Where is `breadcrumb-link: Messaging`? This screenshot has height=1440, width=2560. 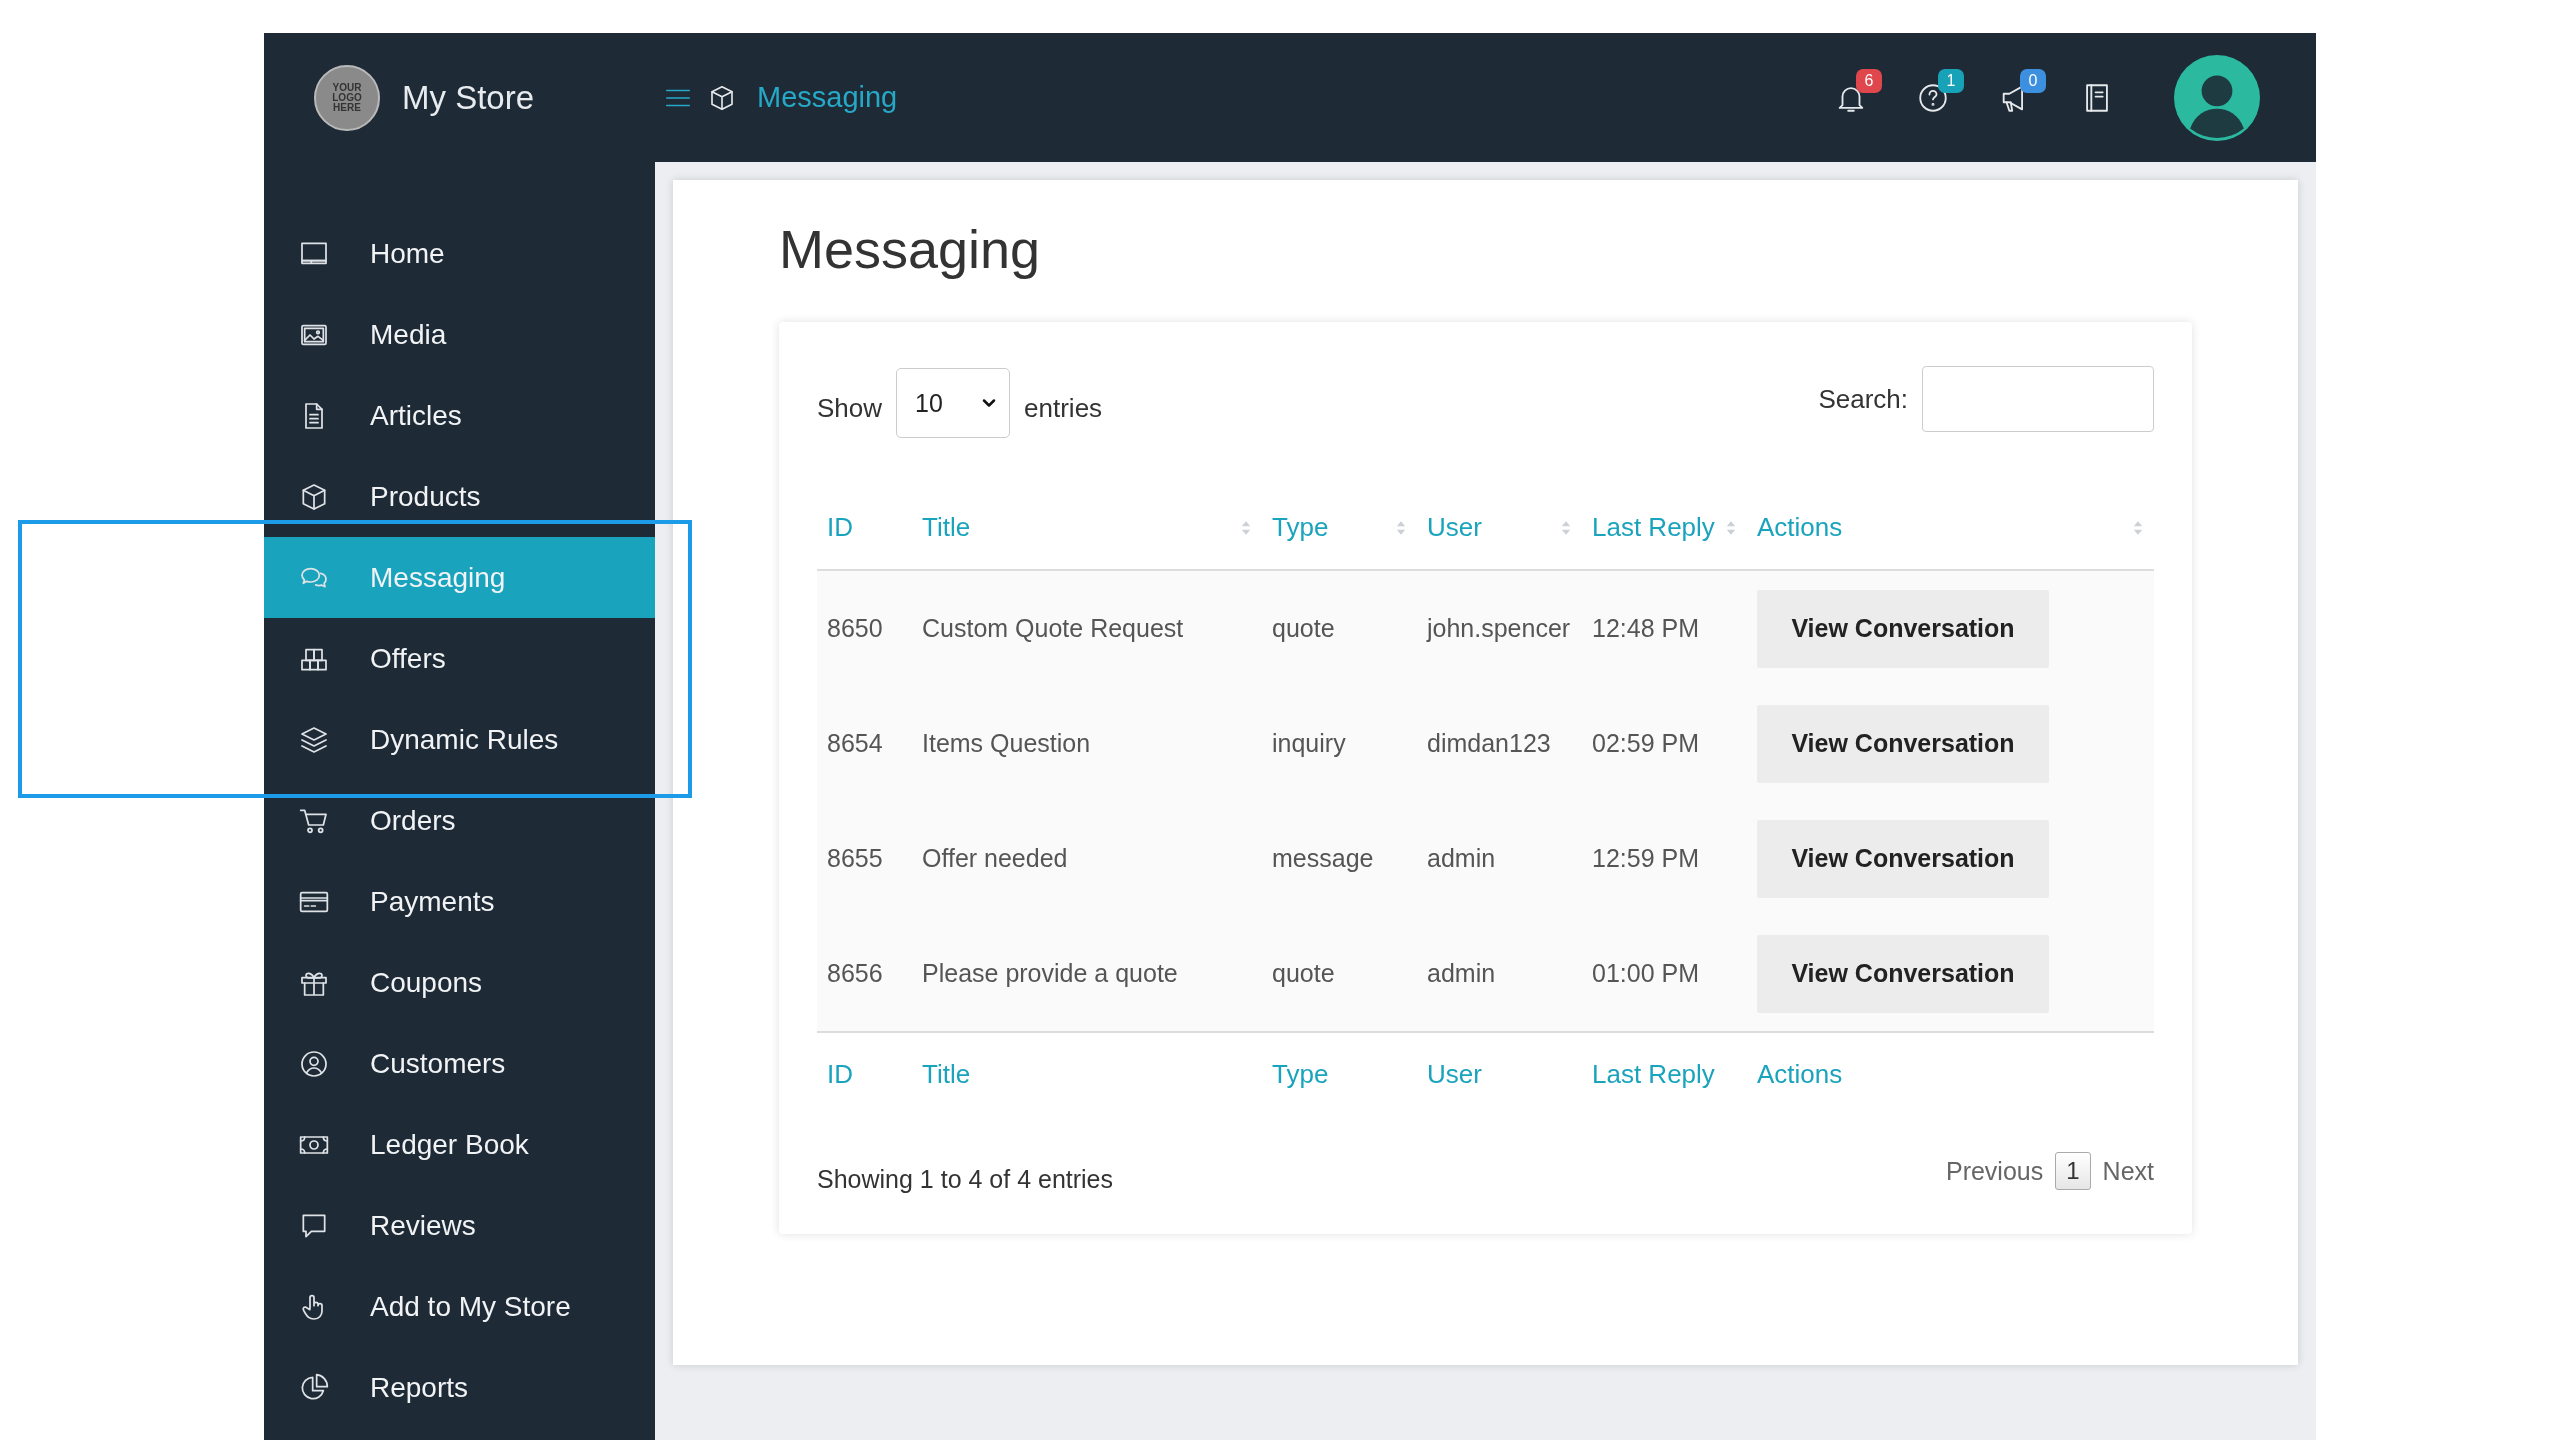 breadcrumb-link: Messaging is located at coordinates (827, 97).